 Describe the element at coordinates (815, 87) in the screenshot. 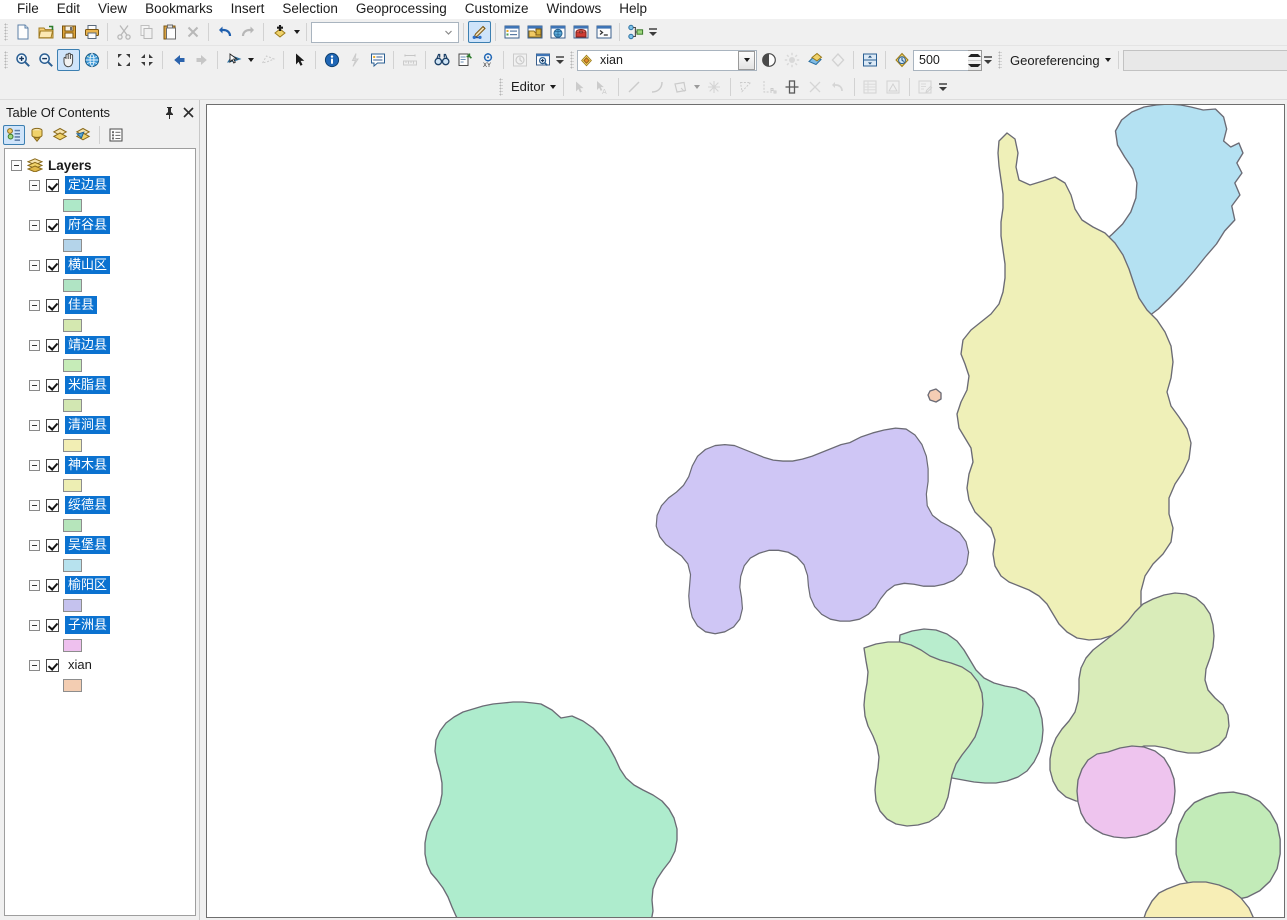

I see `cut-polygons-icon` at that location.